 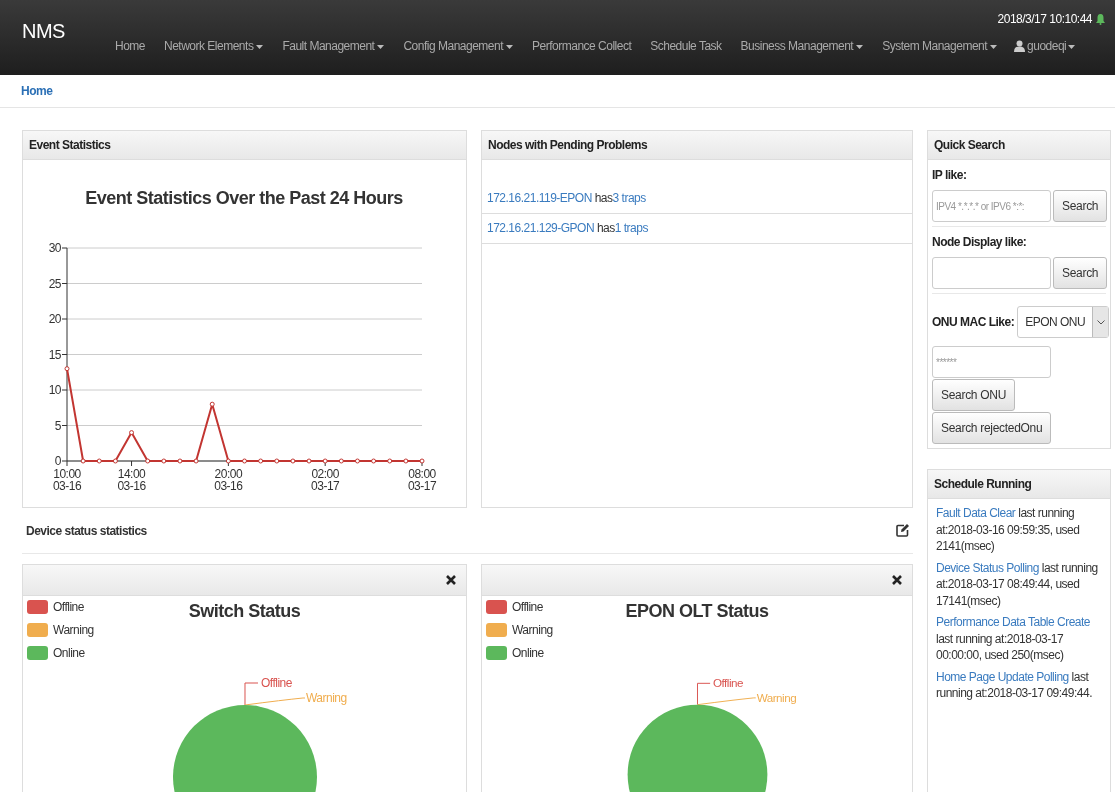 What do you see at coordinates (1017, 584) in the screenshot?
I see `schedule-entry: Device Status Polling last running at:2018-03-17 08:49:44, used 17141(msec)` at bounding box center [1017, 584].